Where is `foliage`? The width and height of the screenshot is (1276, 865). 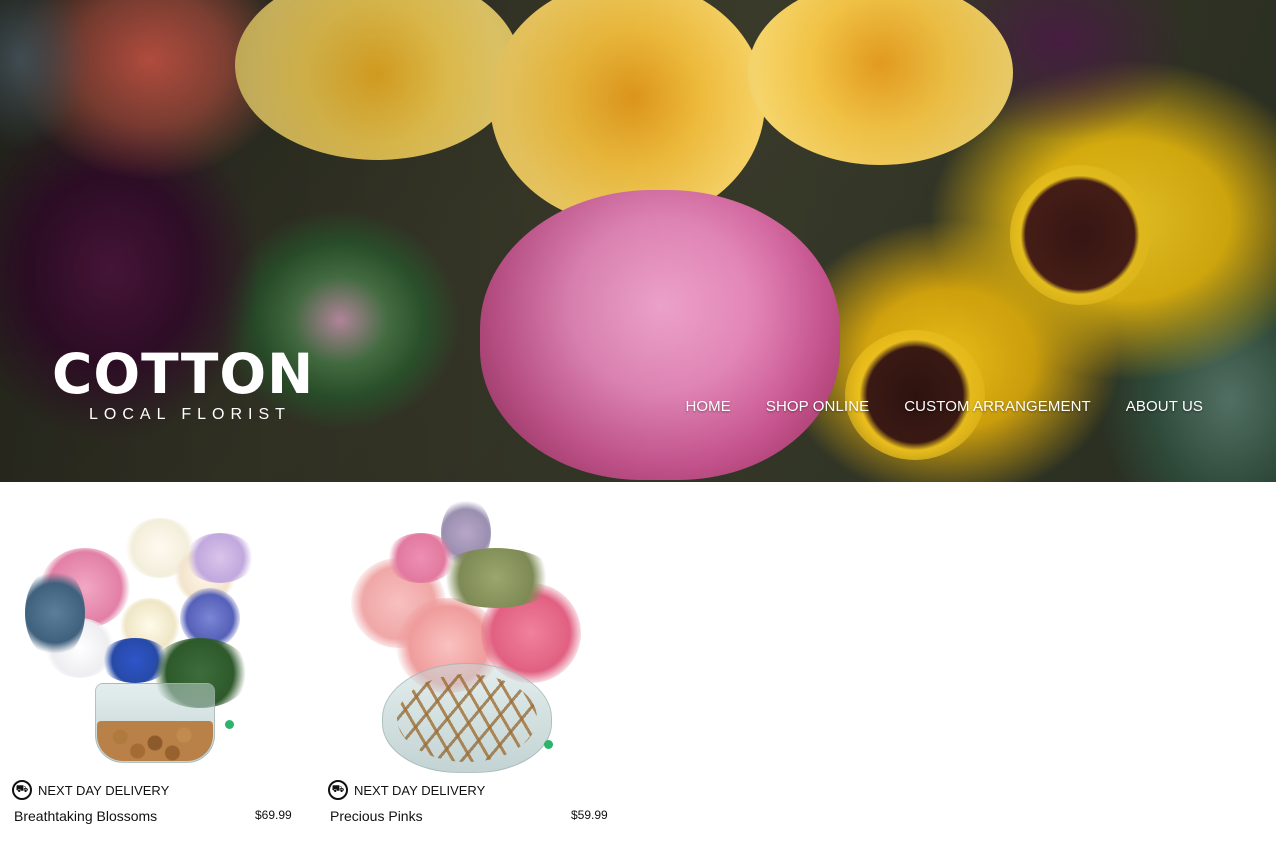
foliage is located at coordinates (55, 613).